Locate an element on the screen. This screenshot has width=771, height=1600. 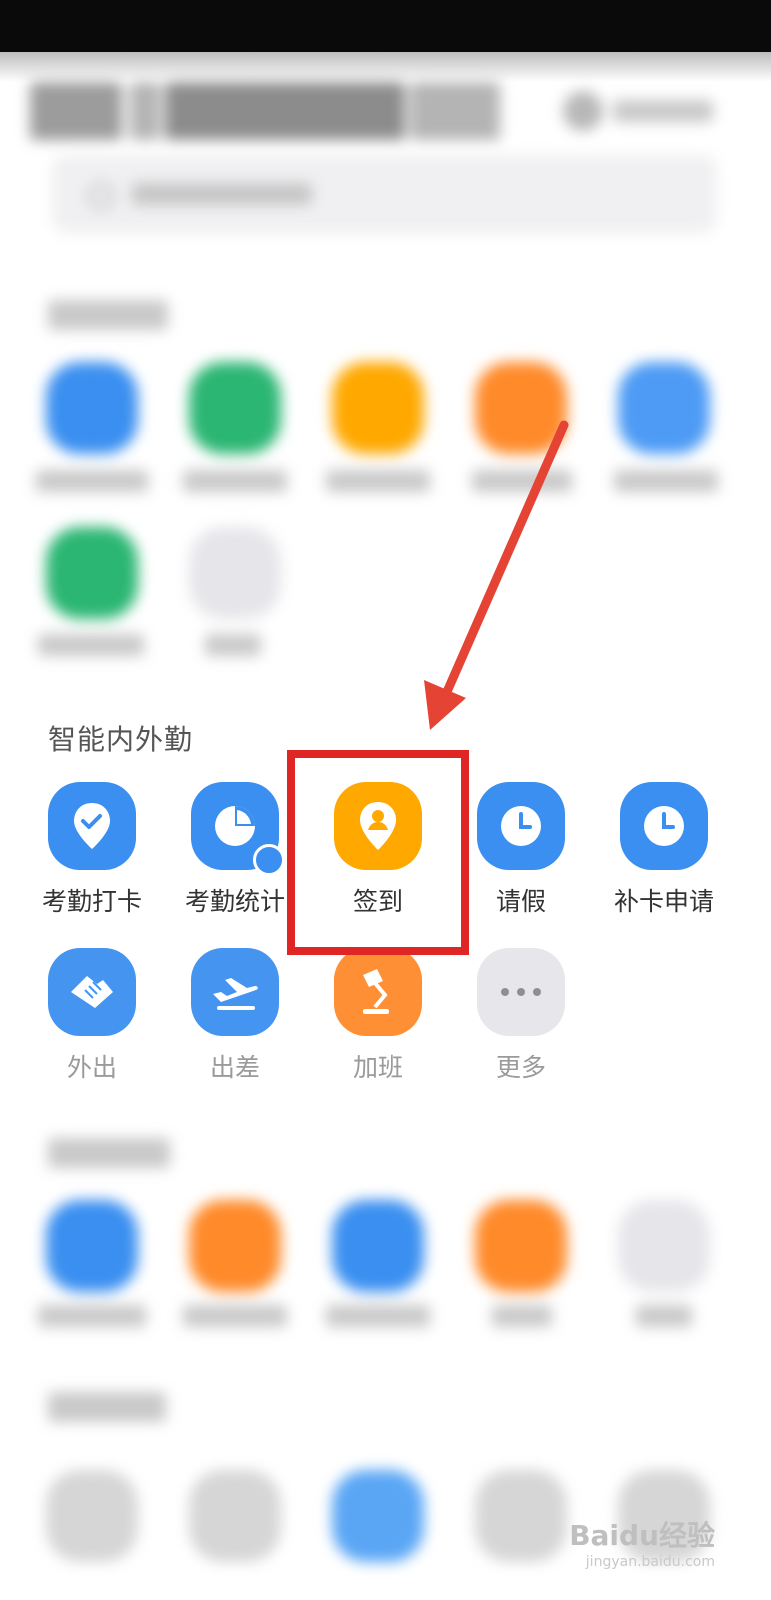
watermark-url: jingyan.baidu.com is located at coordinates (650, 1562).